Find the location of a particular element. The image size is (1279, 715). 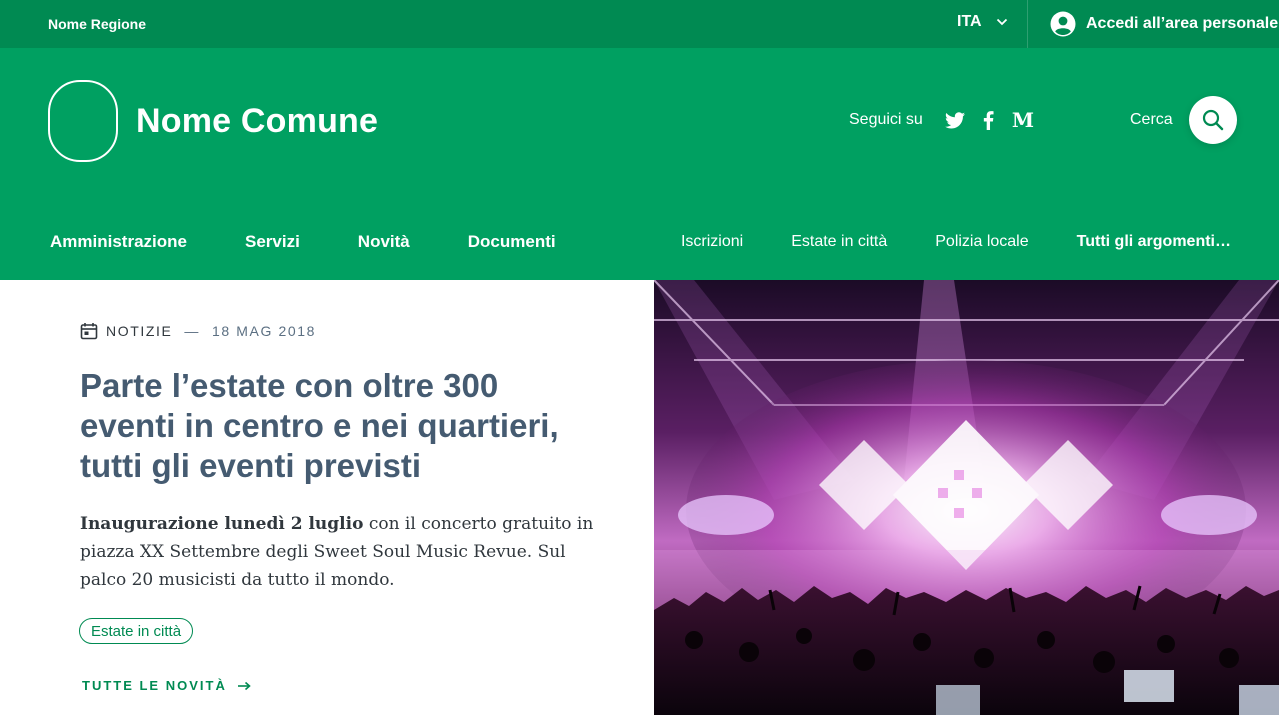

topic-item-iscrizioni: Iscrizioni is located at coordinates (712, 242).